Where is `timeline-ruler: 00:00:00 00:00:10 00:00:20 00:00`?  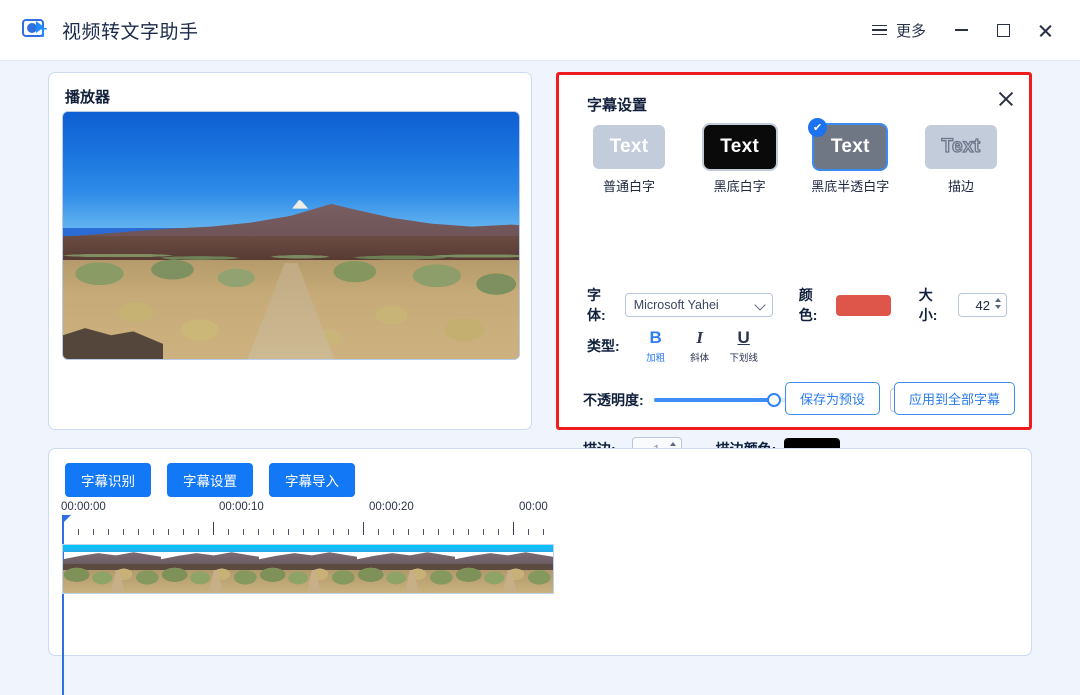
timeline-ruler: 00:00:00 00:00:10 00:00:20 00:00 is located at coordinates (539, 519).